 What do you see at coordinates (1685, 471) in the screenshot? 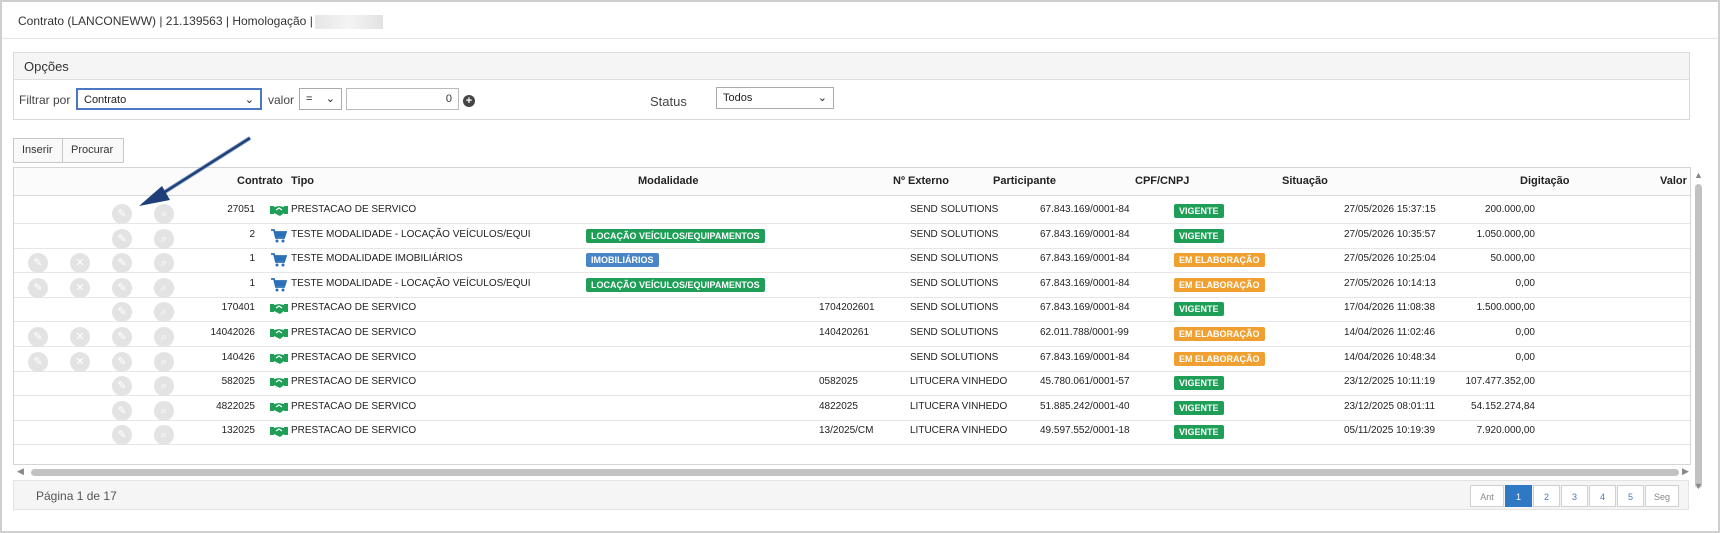
I see `scroll-right-icon: ▶` at bounding box center [1685, 471].